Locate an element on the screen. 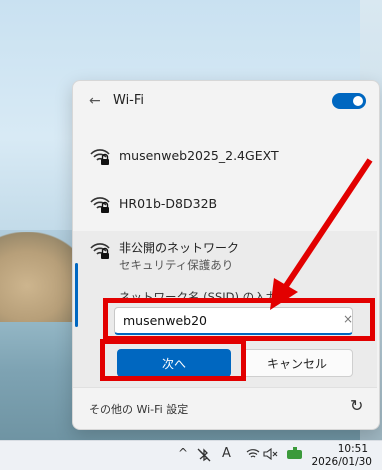  wifi-tray-icon is located at coordinates (253, 454).